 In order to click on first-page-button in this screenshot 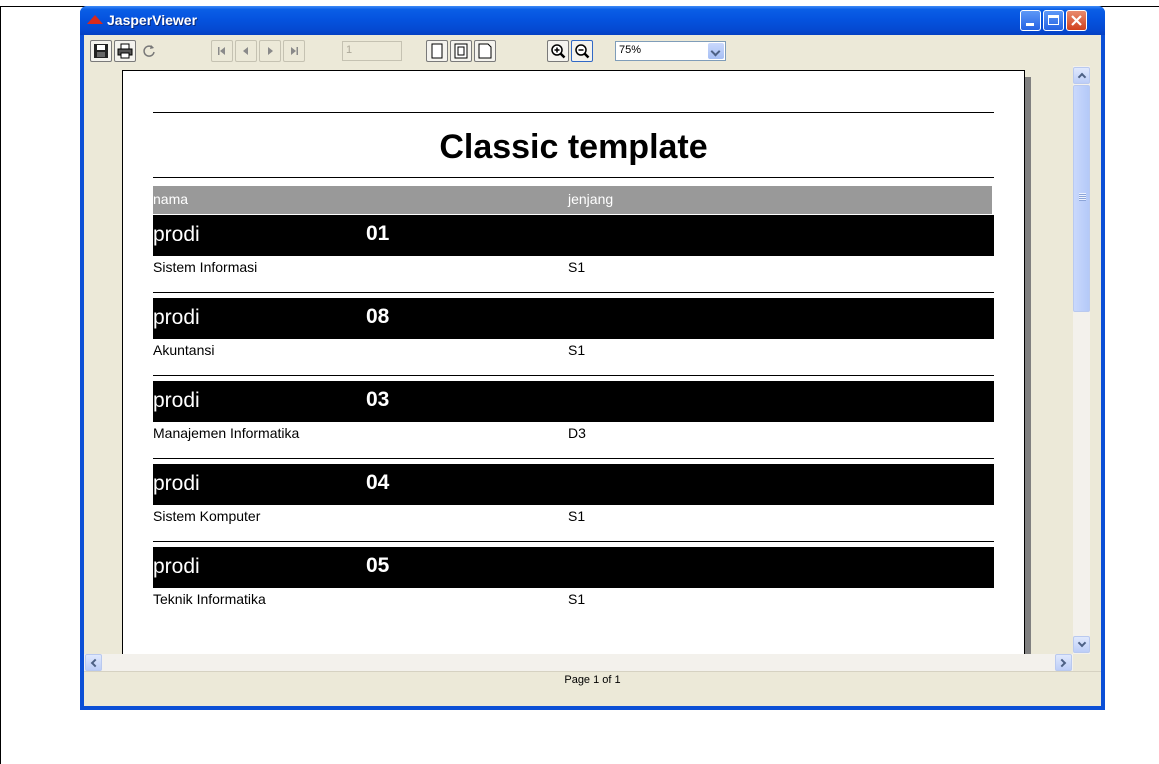, I will do `click(222, 51)`.